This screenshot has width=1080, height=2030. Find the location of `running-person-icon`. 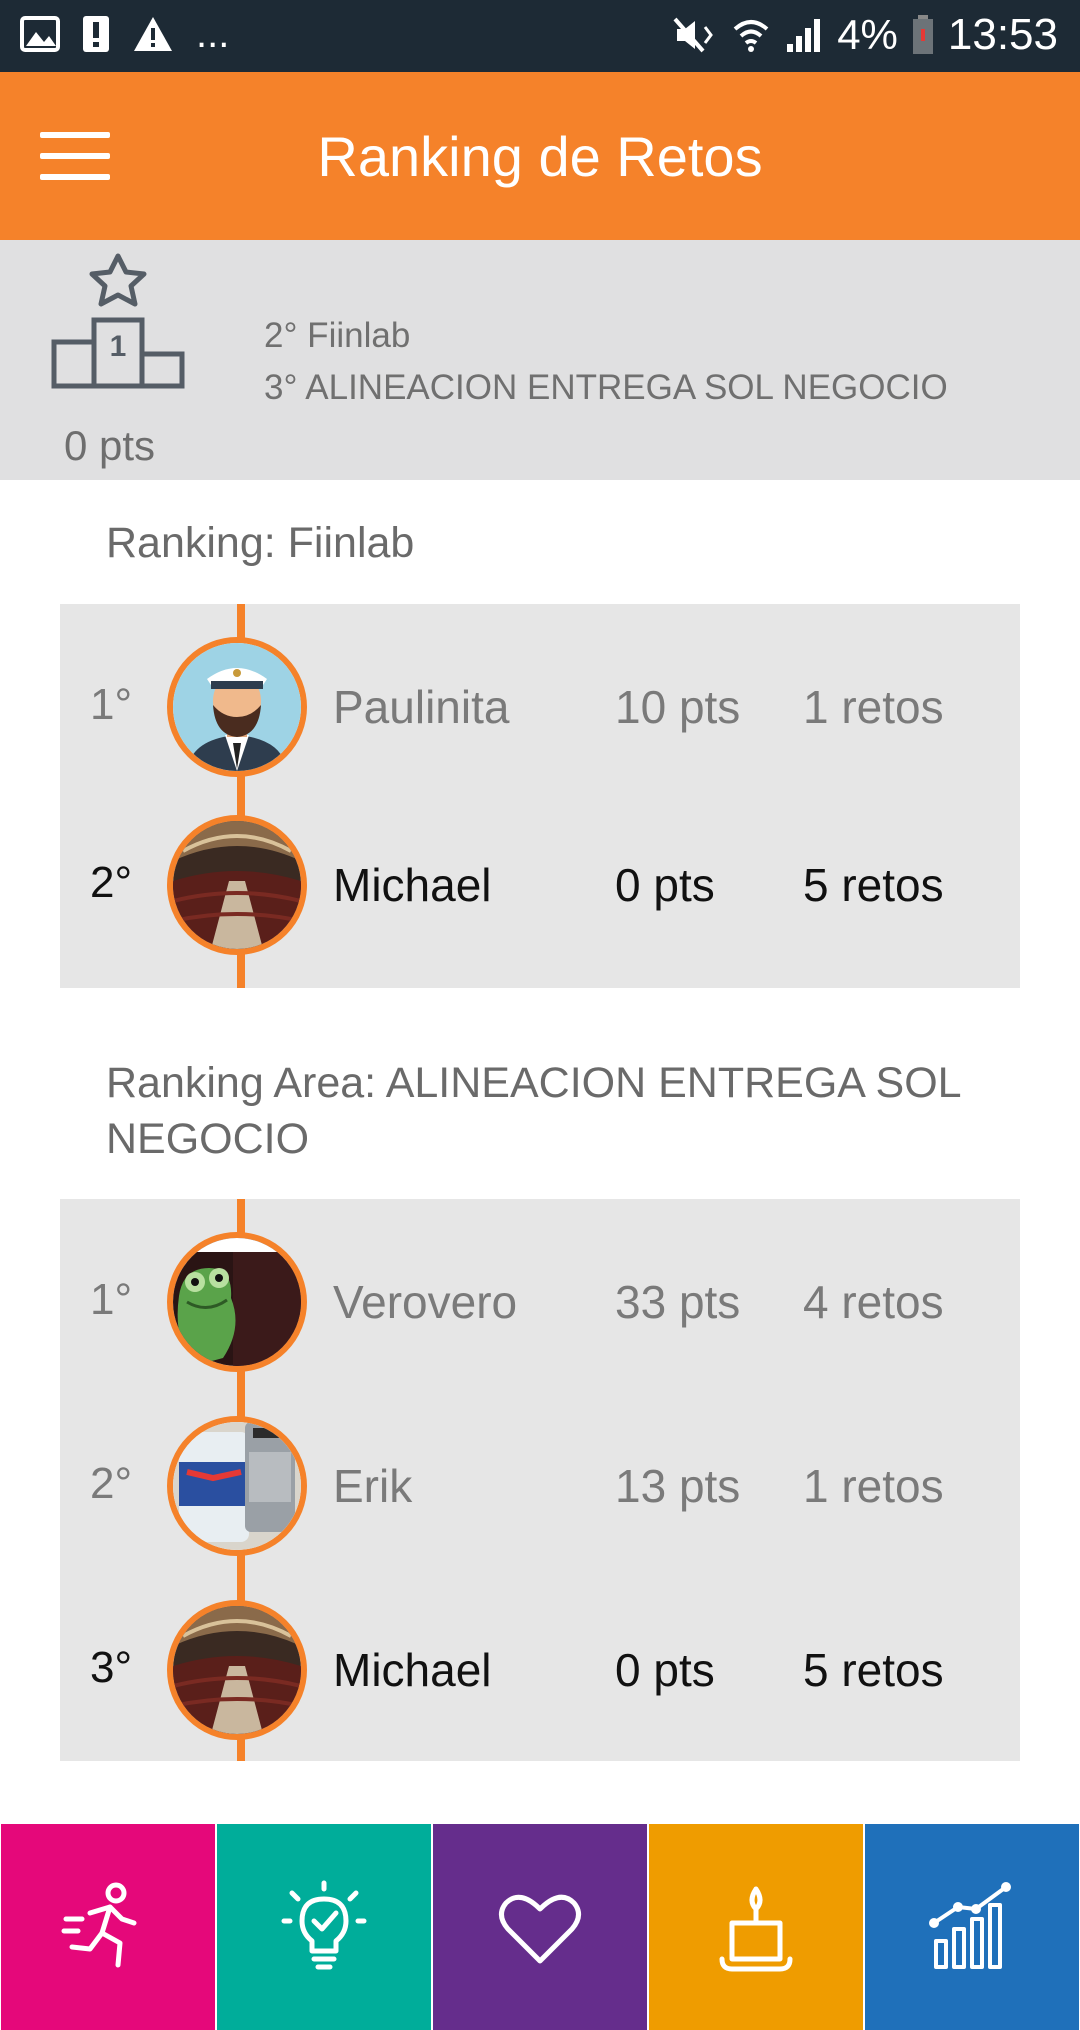

running-person-icon is located at coordinates (99, 1925).